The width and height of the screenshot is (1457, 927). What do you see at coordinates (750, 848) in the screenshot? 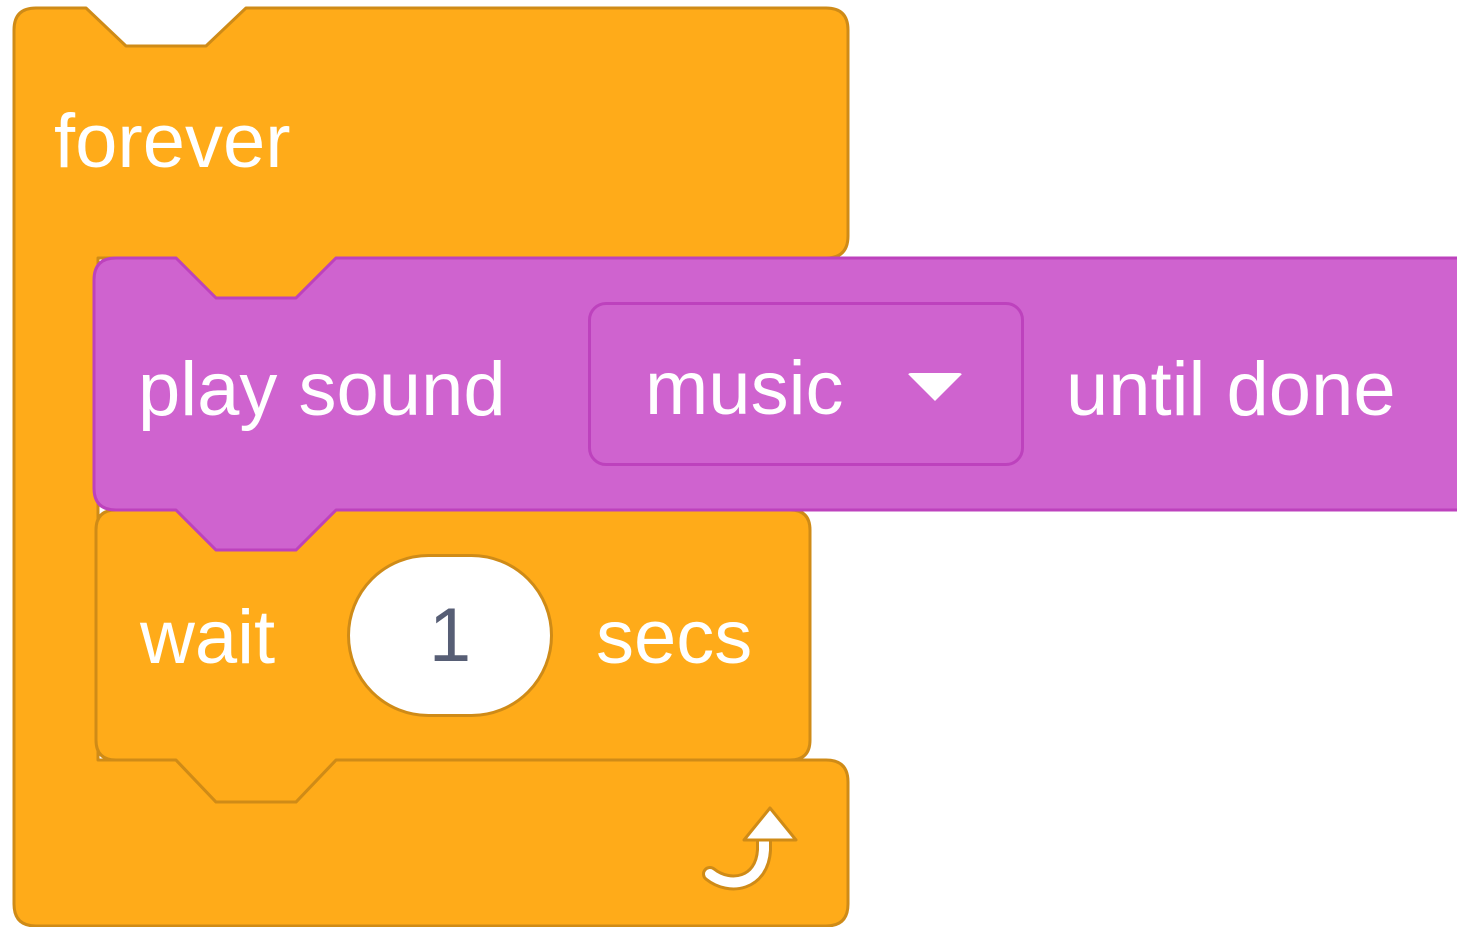
I see `loop-arrow-icon` at bounding box center [750, 848].